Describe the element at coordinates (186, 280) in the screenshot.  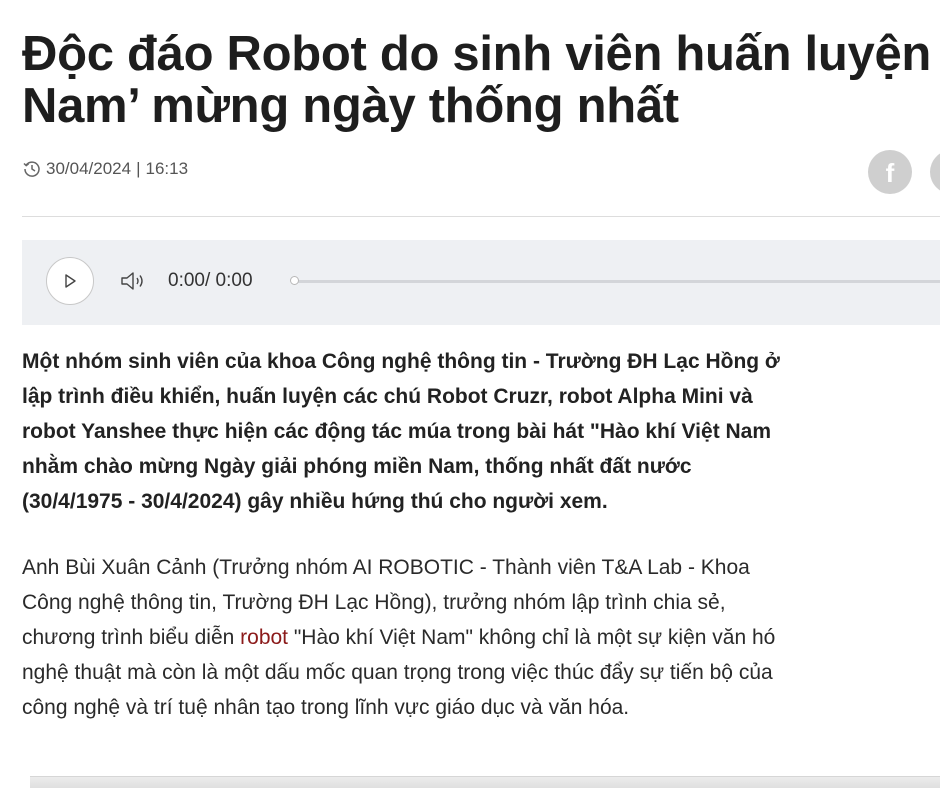
I see `audio-current-time: 0:00` at that location.